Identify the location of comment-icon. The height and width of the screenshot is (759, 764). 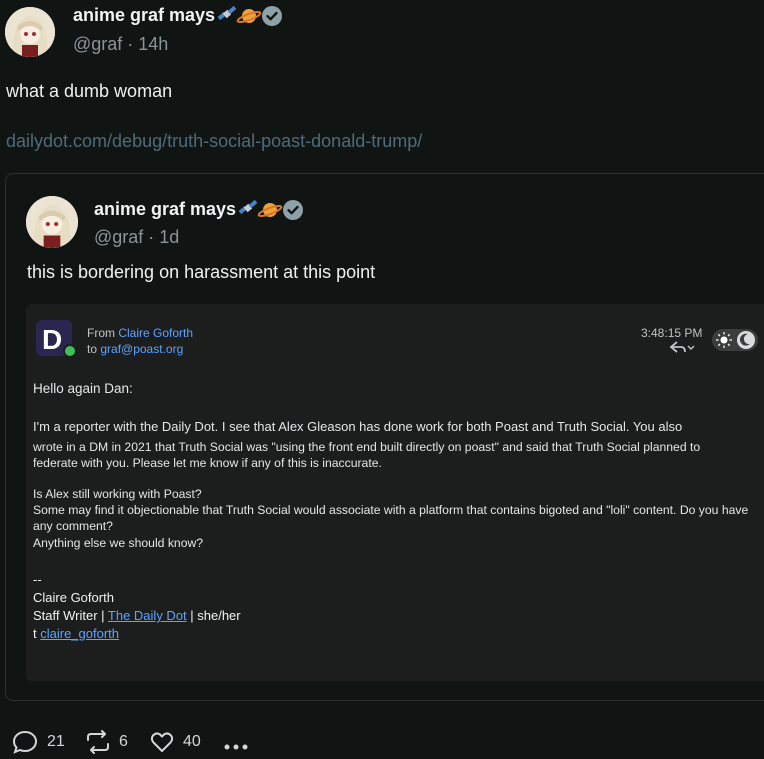
(25, 742).